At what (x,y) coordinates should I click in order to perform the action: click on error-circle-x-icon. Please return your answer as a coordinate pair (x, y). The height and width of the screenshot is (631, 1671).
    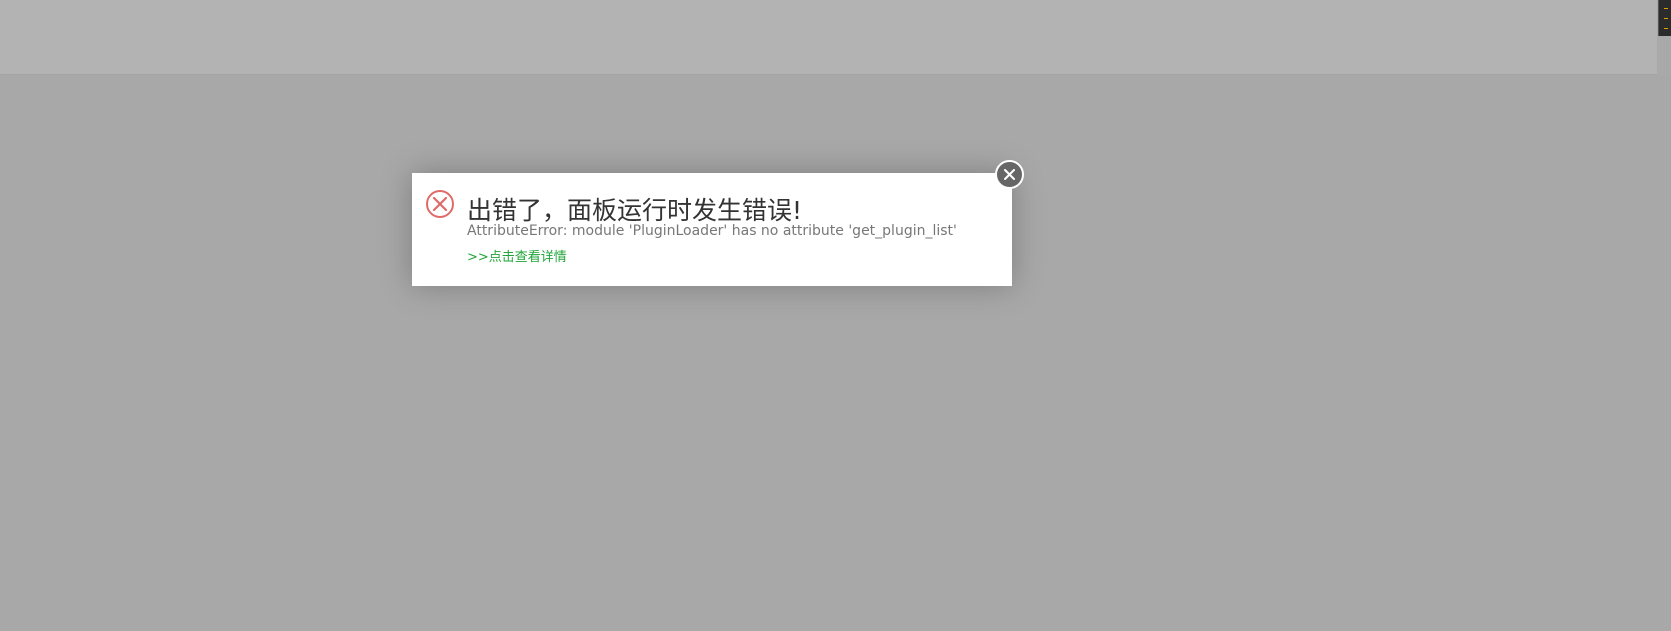
    Looking at the image, I should click on (440, 204).